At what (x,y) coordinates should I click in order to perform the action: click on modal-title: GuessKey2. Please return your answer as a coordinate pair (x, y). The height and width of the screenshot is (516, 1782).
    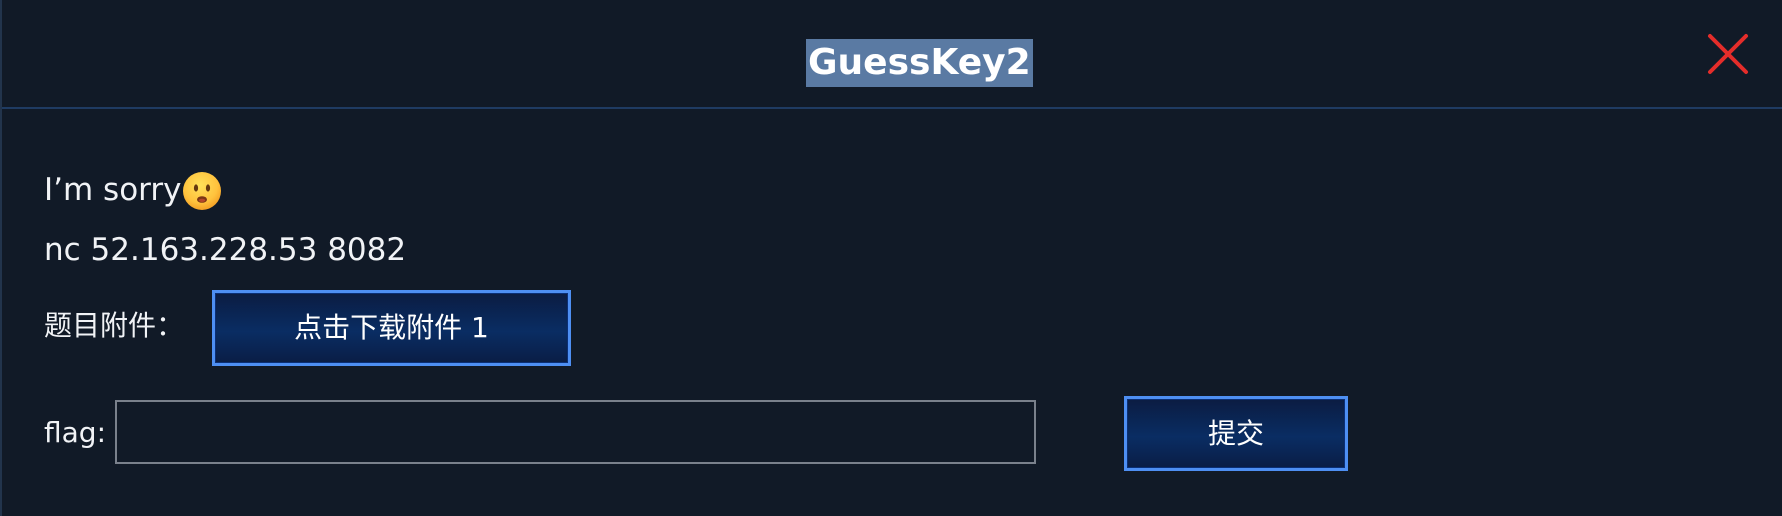
    Looking at the image, I should click on (919, 63).